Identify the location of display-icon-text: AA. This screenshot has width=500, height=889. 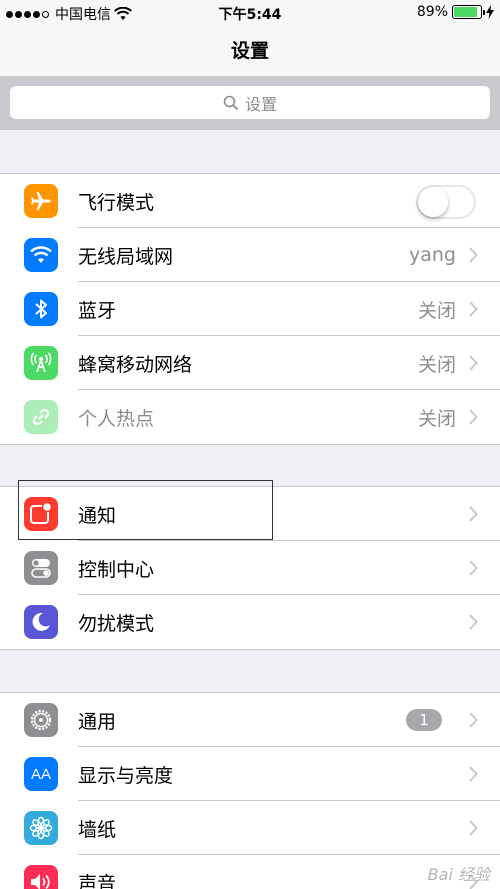
(40, 774).